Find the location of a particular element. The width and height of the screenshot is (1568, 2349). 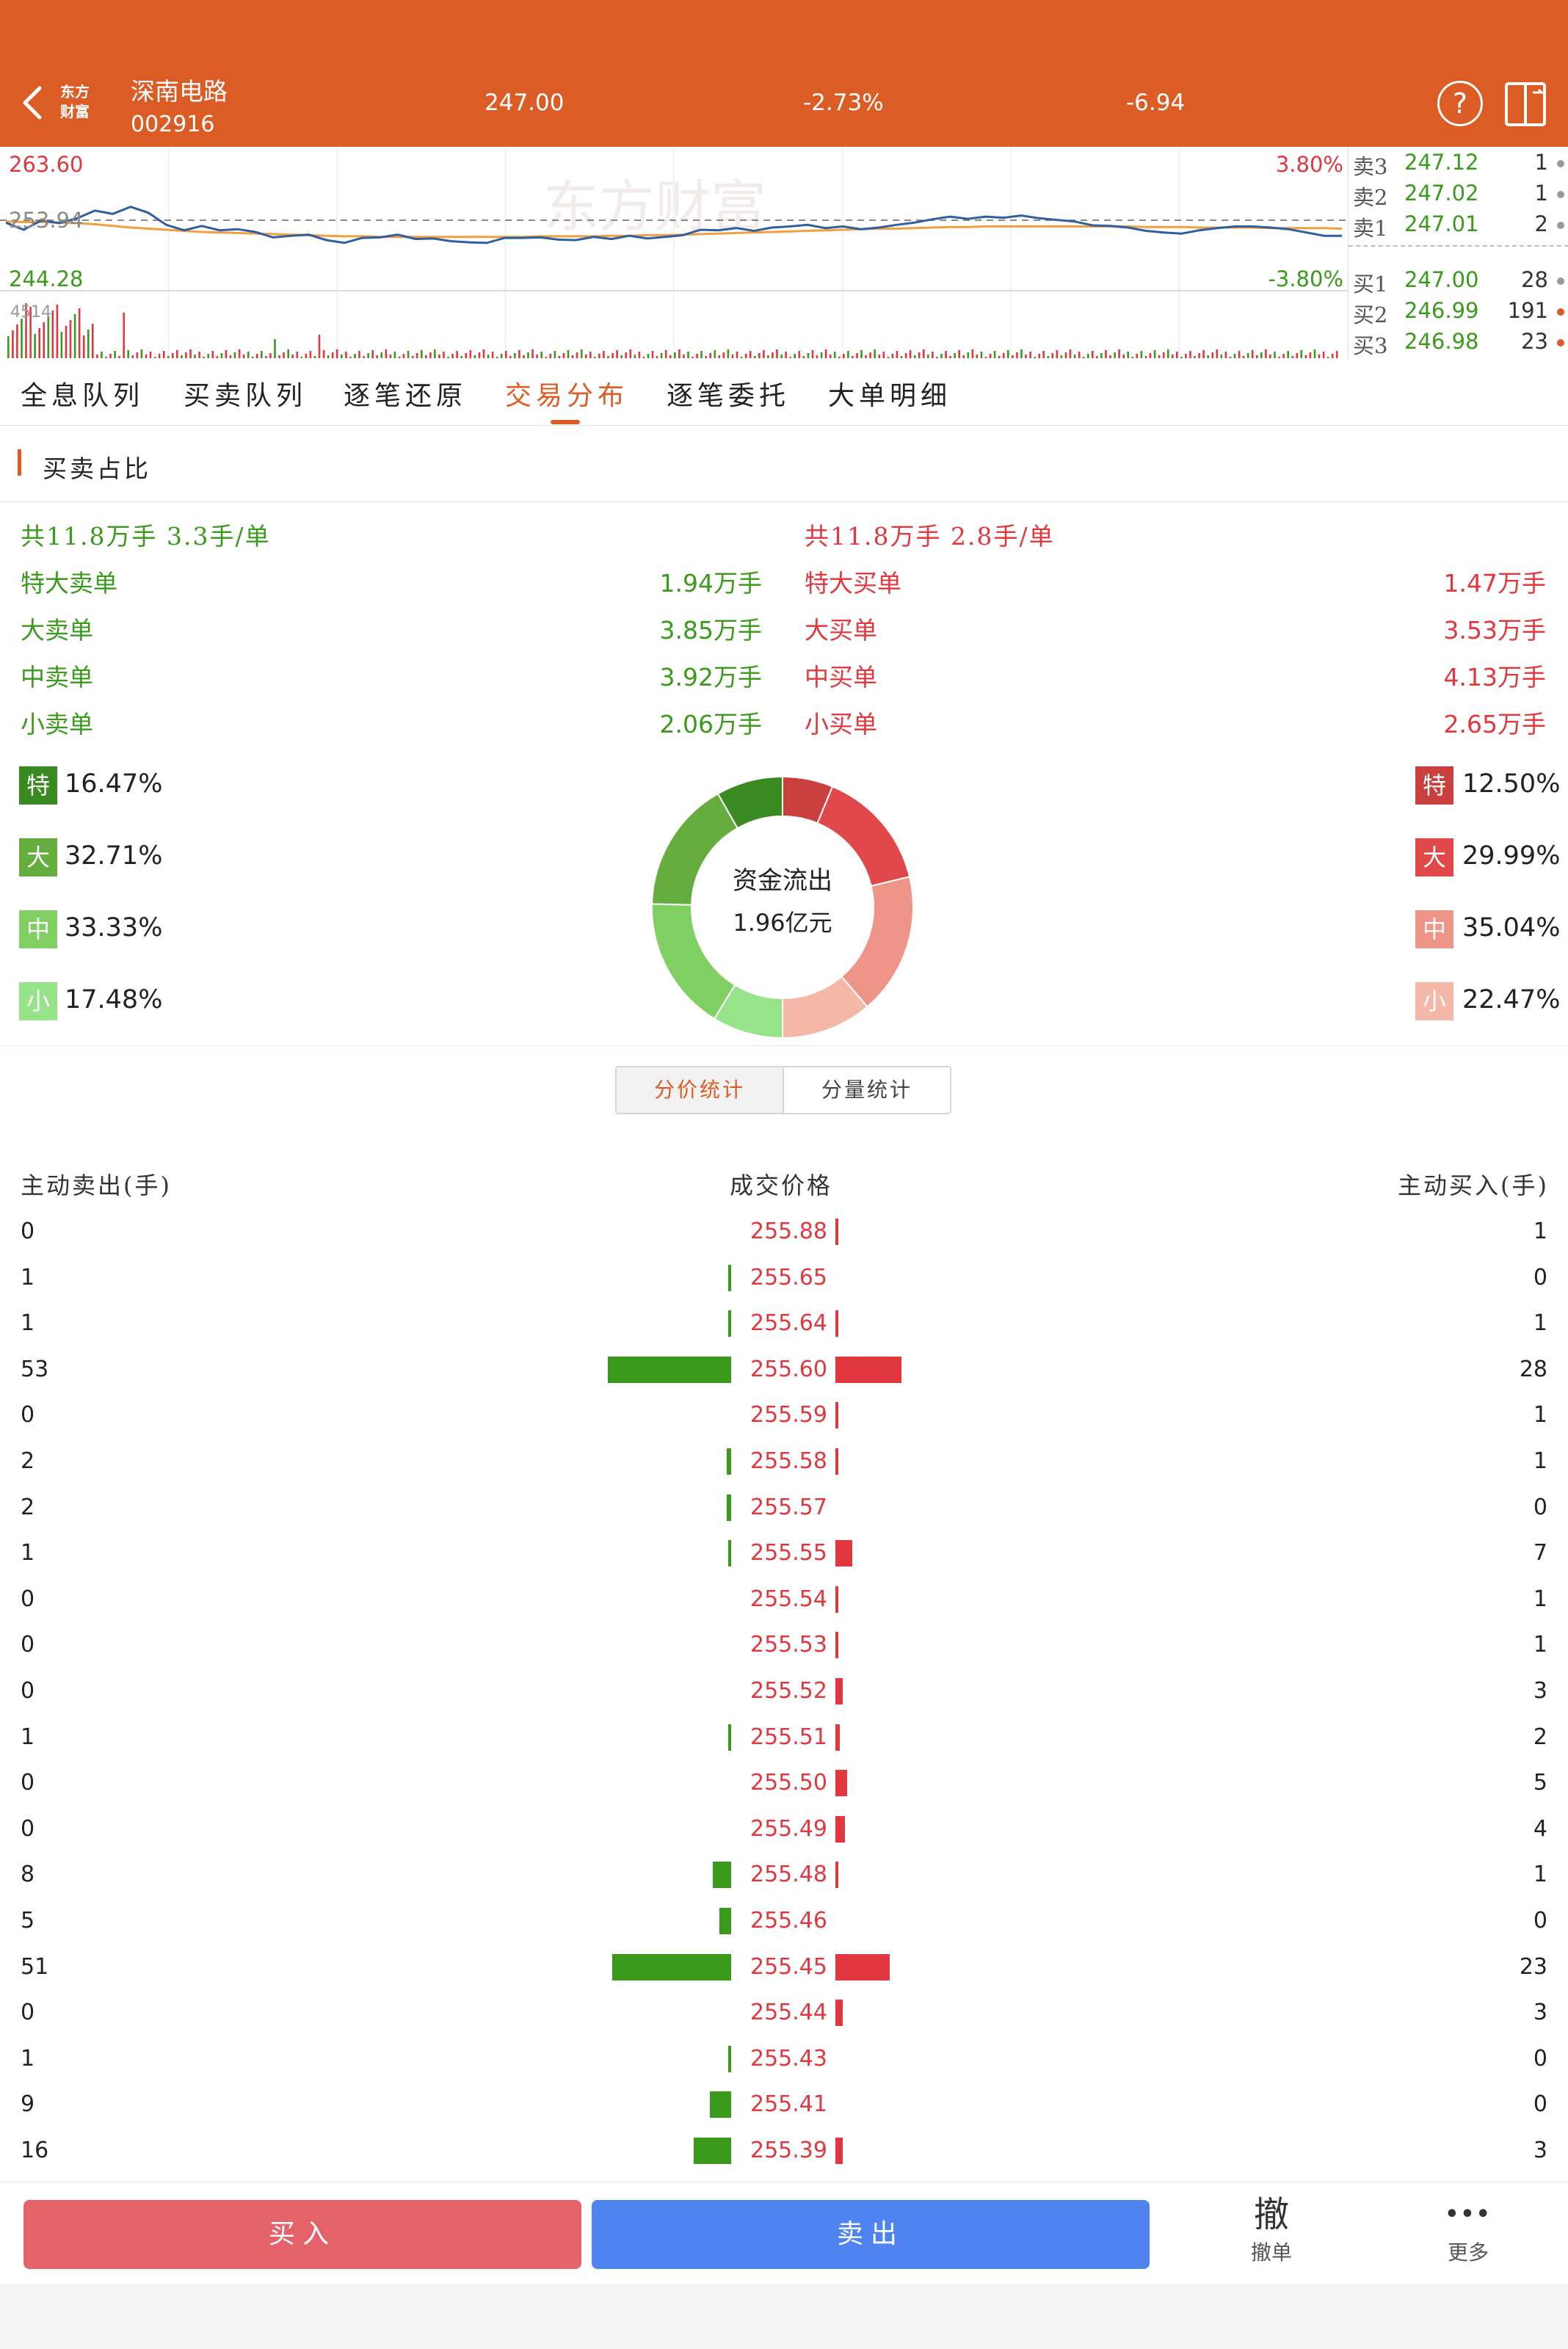

orderbook-price: 246.98 is located at coordinates (1441, 341).